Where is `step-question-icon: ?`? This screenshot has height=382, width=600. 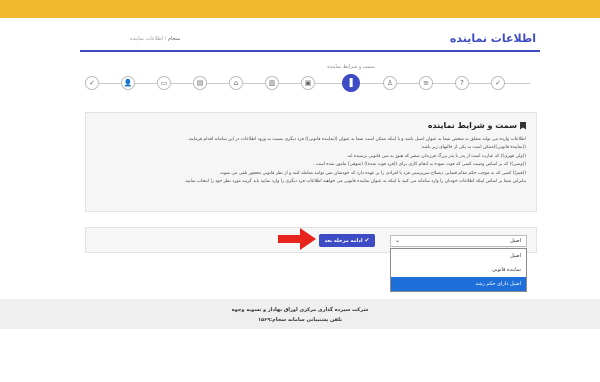 step-question-icon: ? is located at coordinates (462, 83).